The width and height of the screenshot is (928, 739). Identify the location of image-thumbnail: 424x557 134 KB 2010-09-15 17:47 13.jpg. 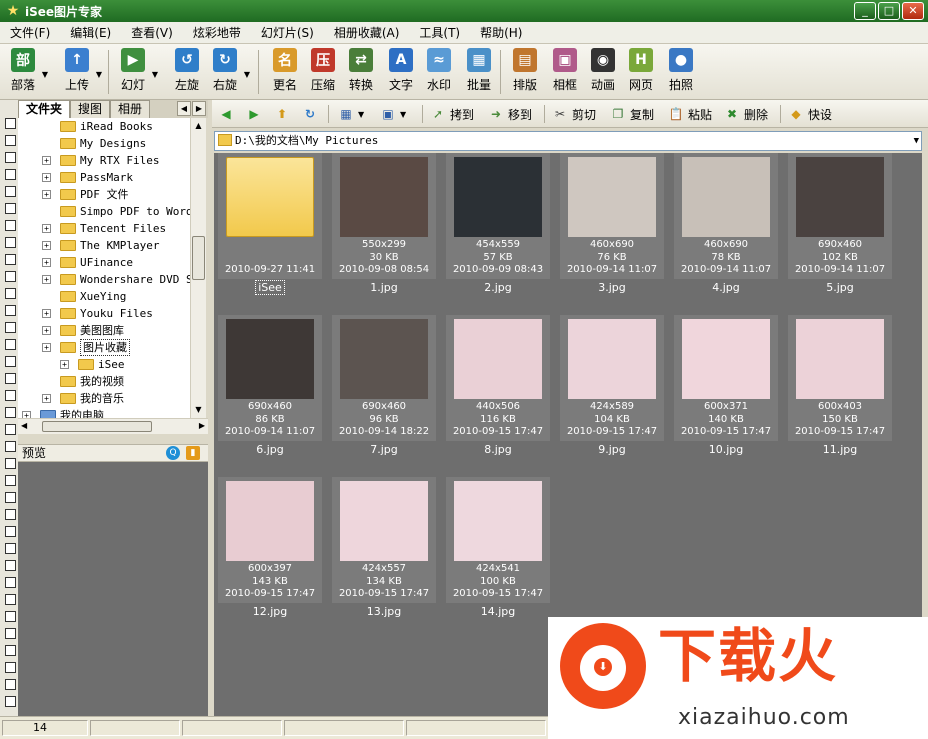
(384, 547).